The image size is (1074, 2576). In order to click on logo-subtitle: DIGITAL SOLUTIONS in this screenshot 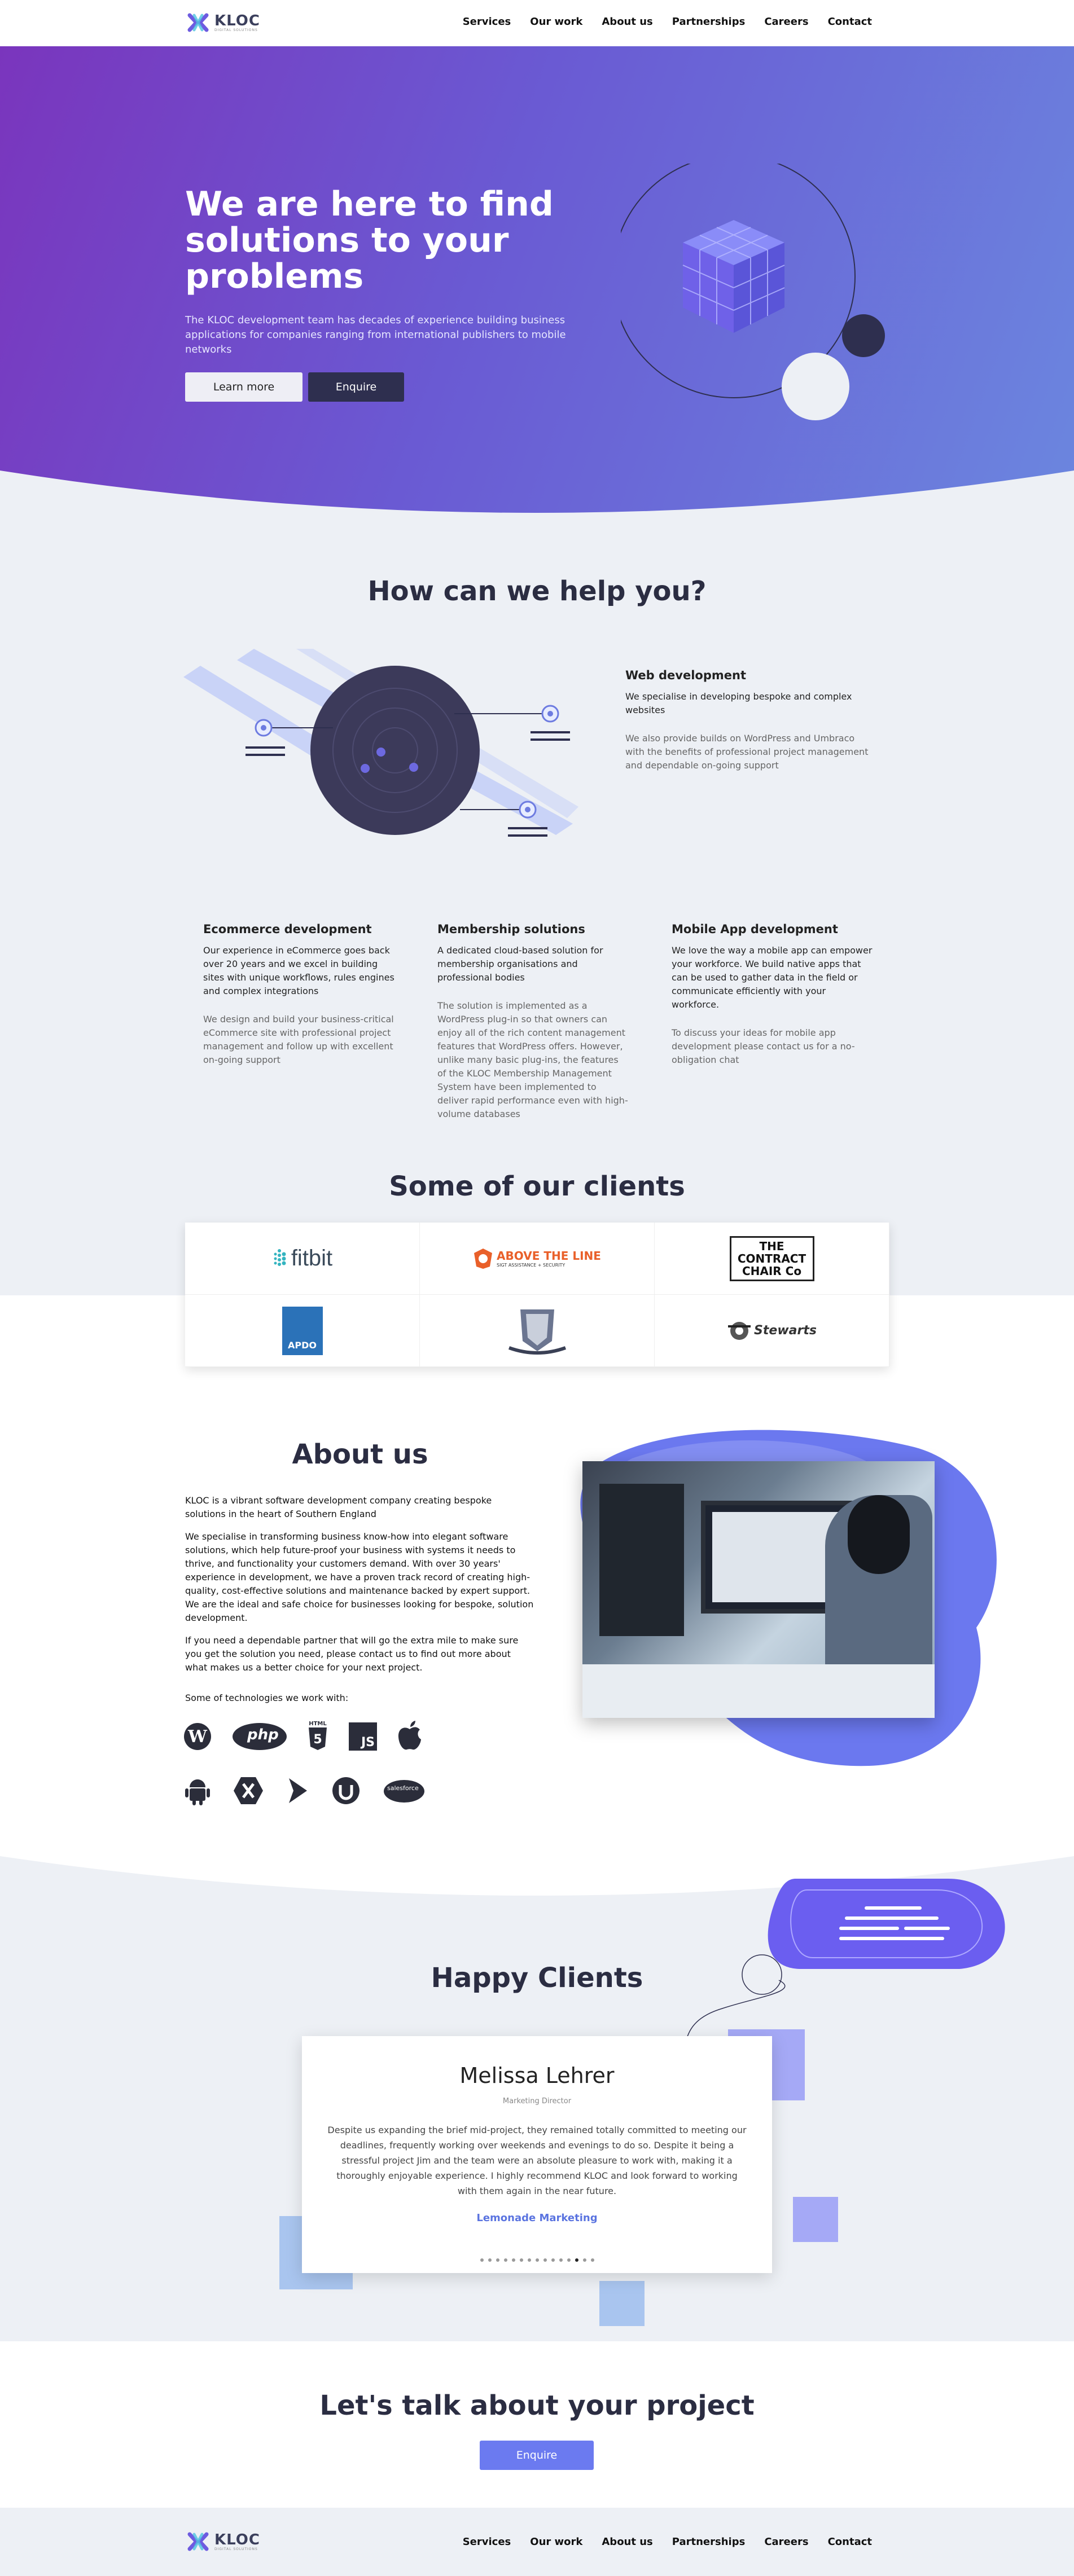, I will do `click(236, 30)`.